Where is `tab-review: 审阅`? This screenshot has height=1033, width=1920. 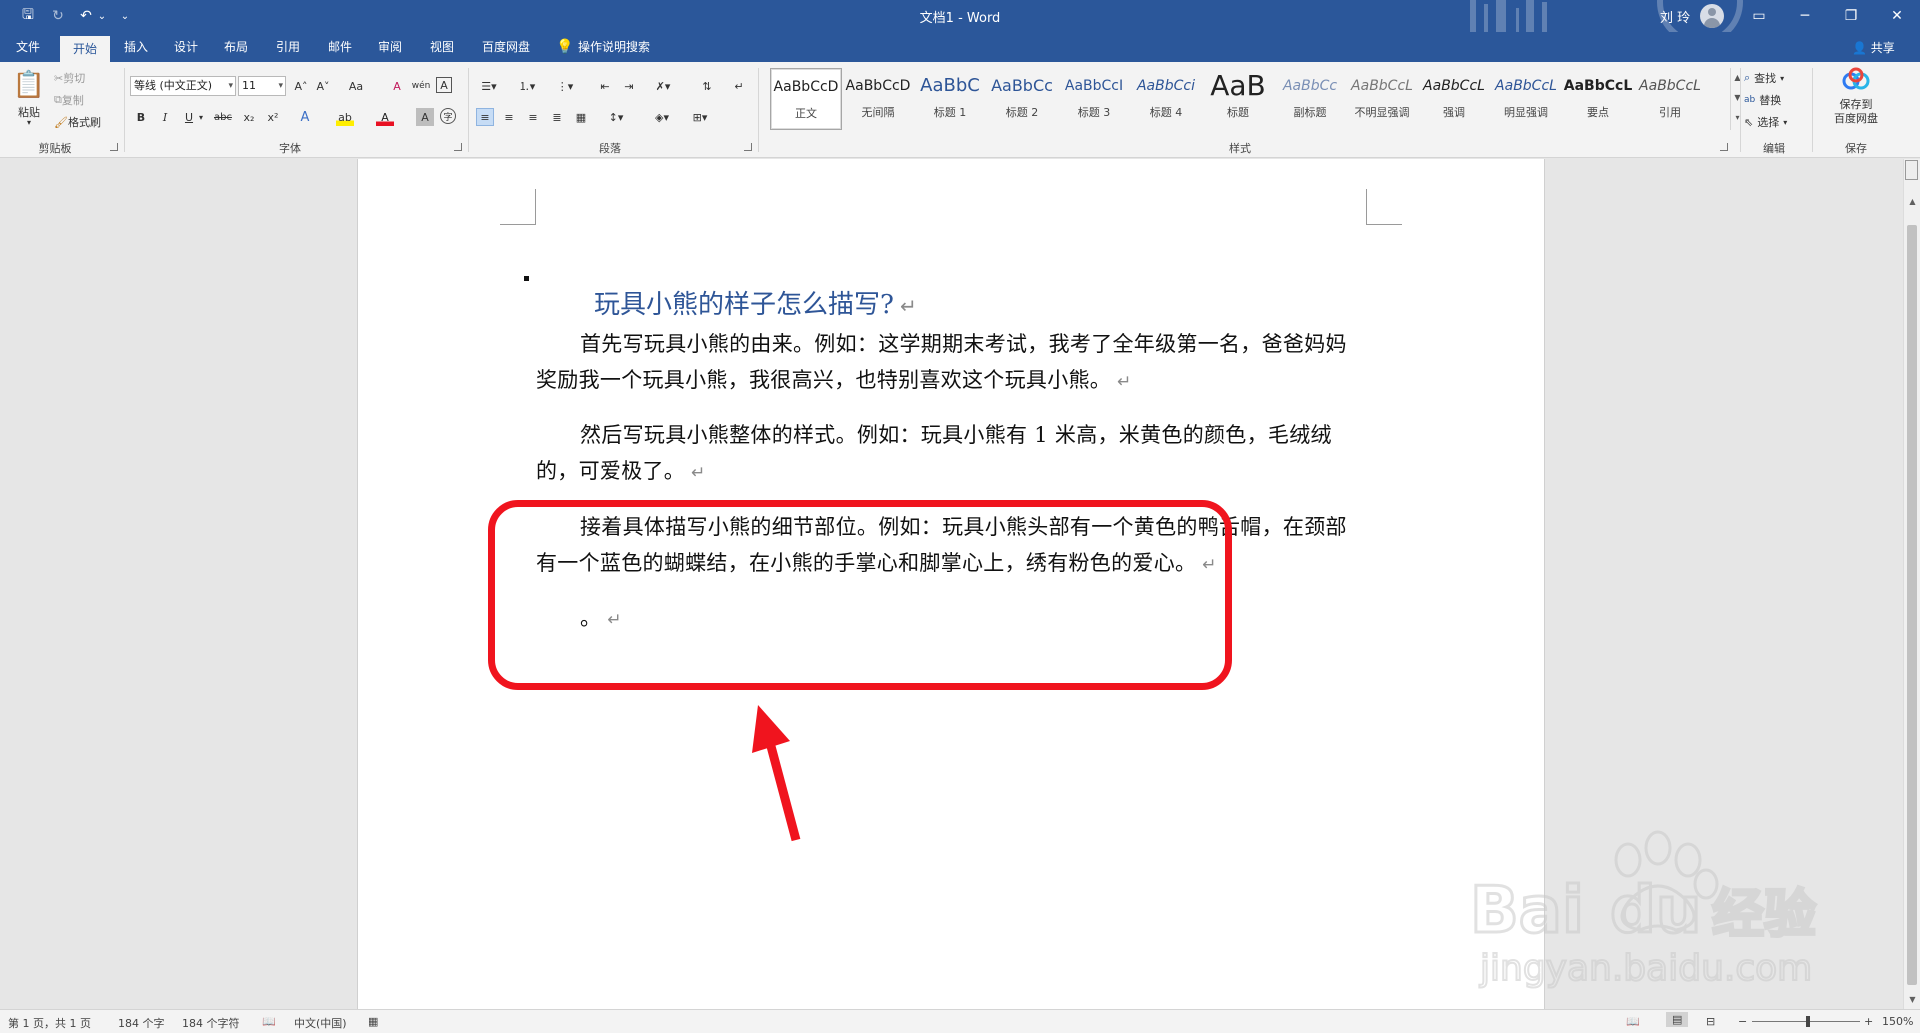 tab-review: 审阅 is located at coordinates (390, 47).